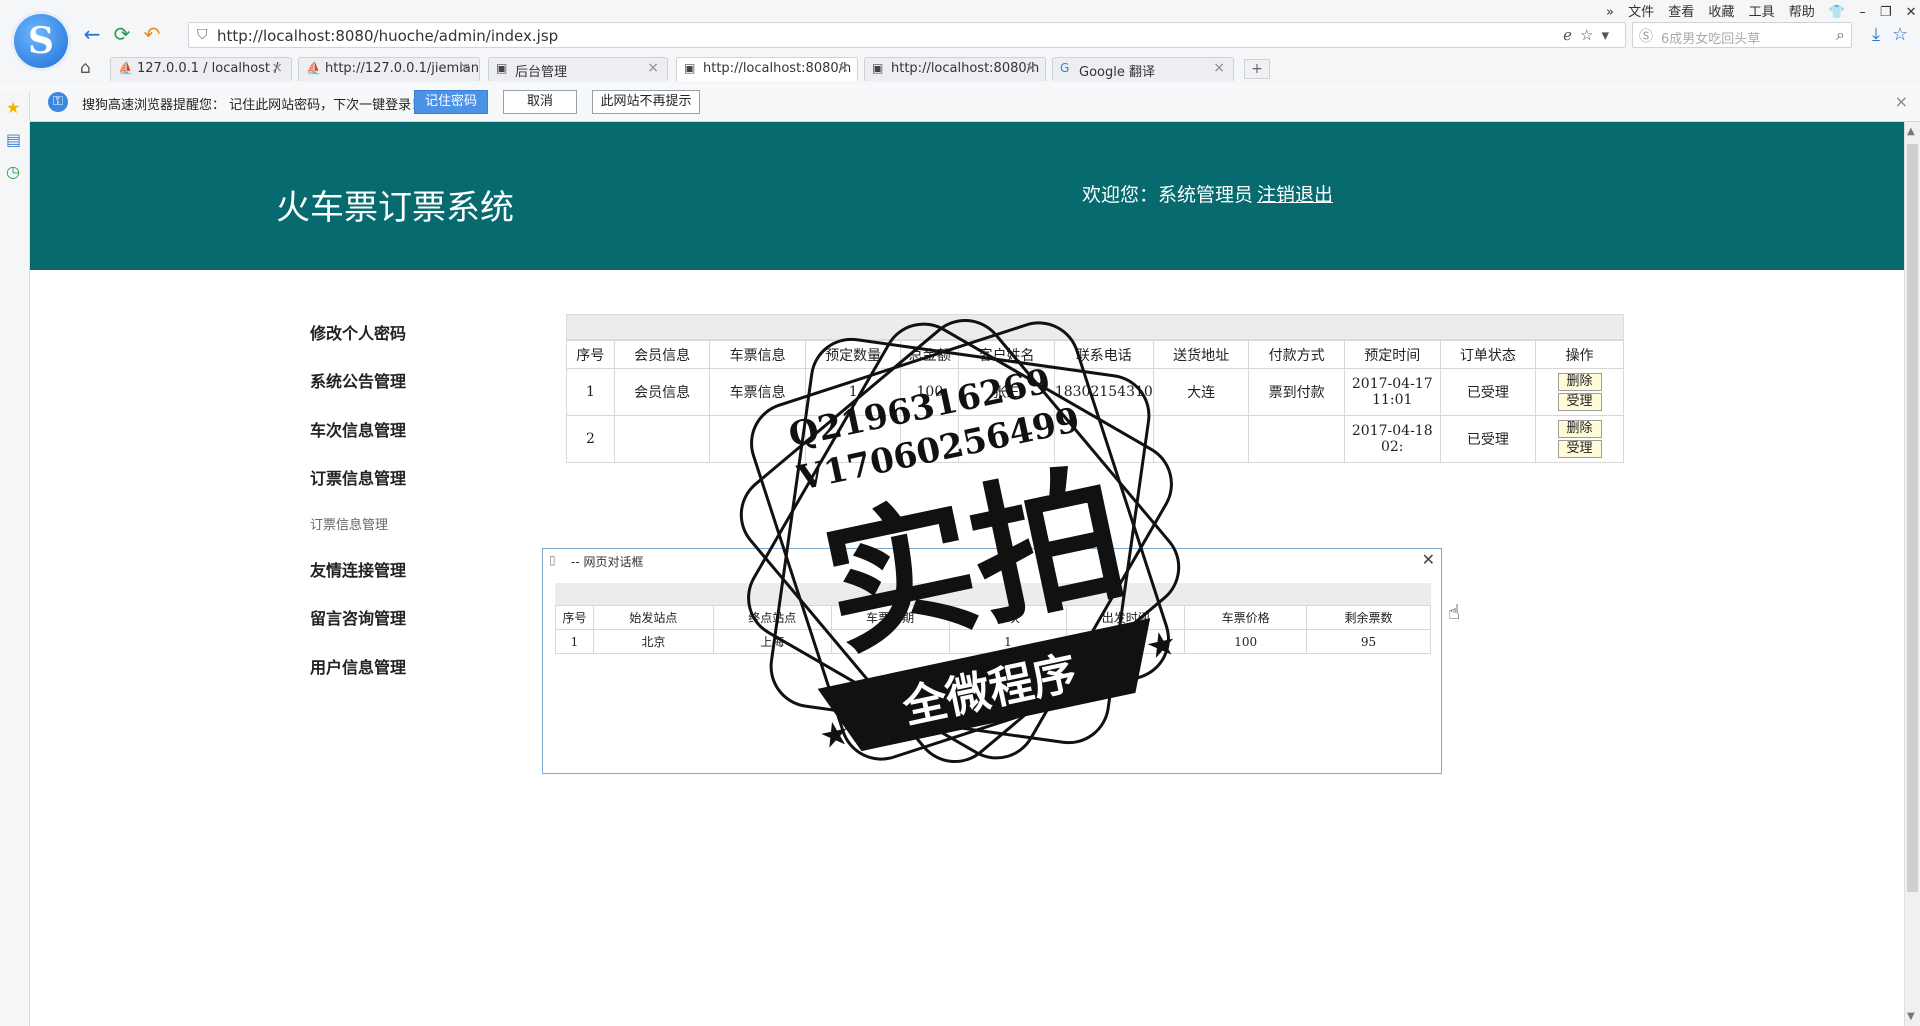 The height and width of the screenshot is (1026, 1920). I want to click on page-scrollbar: ▲ ▼, so click(1912, 574).